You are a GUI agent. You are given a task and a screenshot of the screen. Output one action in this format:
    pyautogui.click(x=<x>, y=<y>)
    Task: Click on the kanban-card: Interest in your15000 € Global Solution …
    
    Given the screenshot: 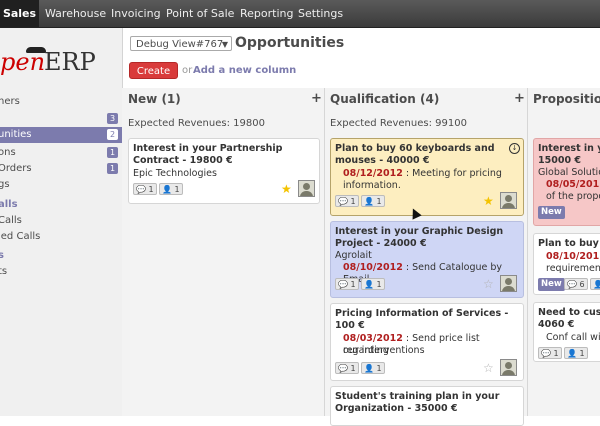 What is the action you would take?
    pyautogui.click(x=566, y=182)
    